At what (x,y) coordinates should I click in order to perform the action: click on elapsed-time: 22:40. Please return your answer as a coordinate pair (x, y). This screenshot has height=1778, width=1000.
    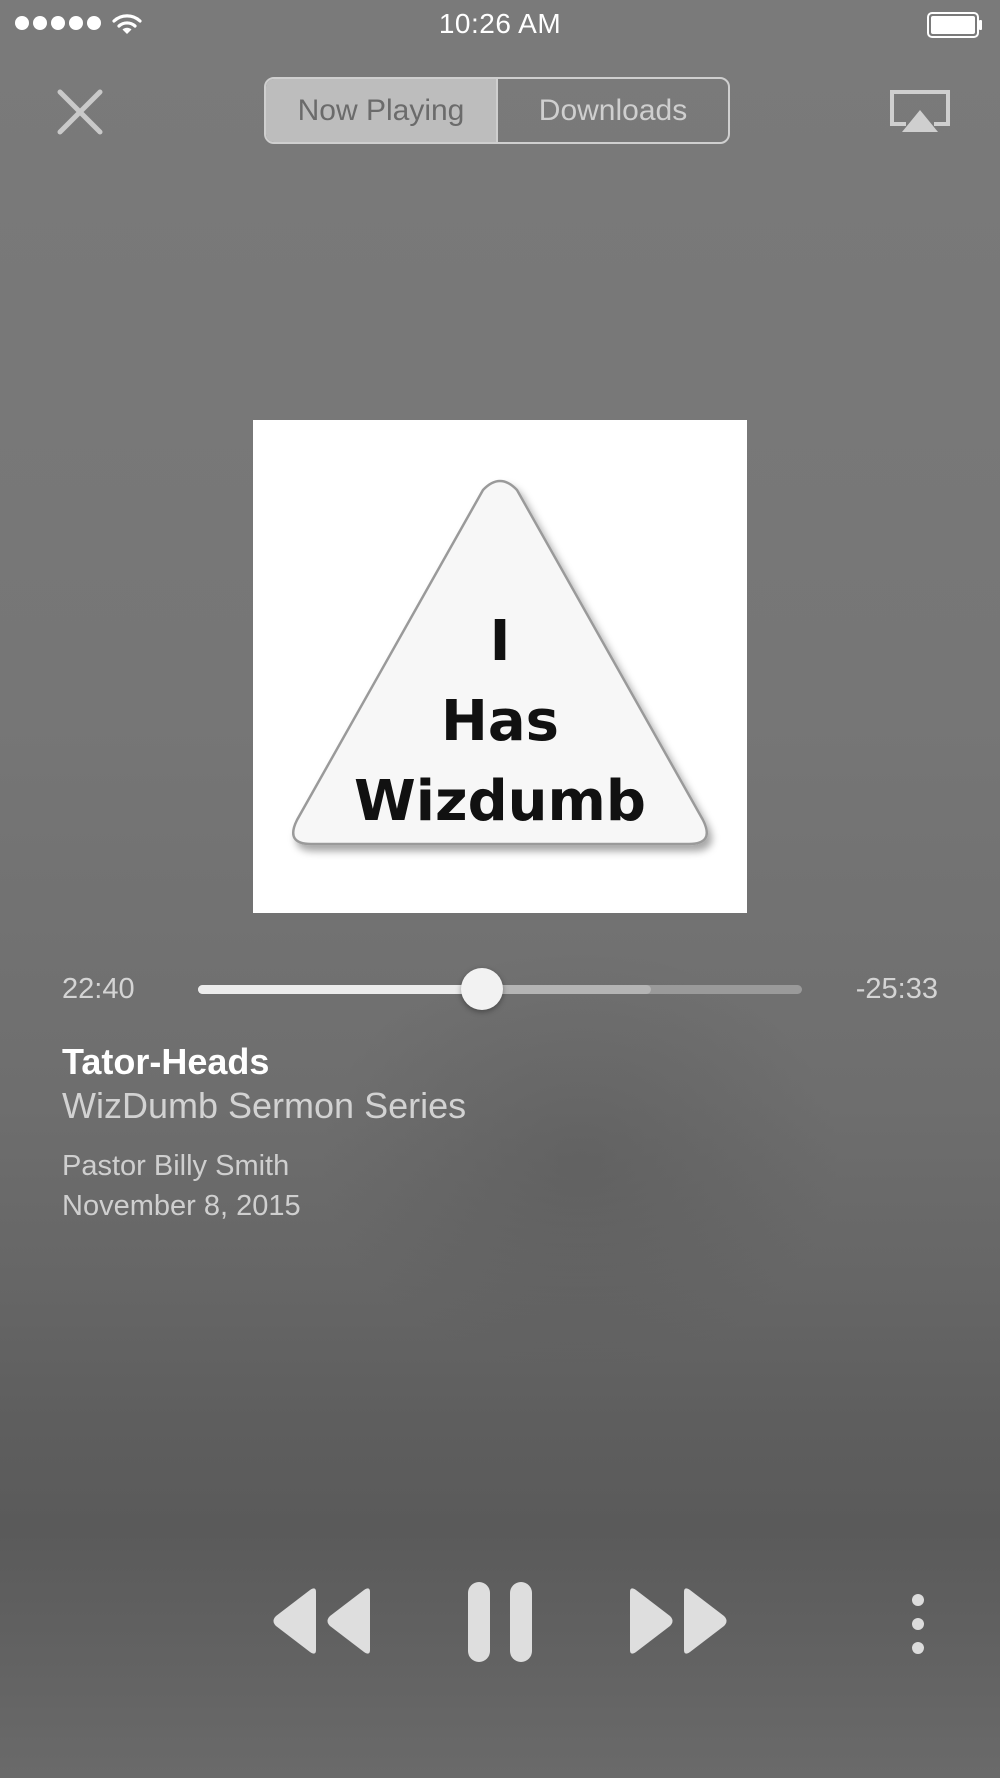
    Looking at the image, I should click on (98, 989).